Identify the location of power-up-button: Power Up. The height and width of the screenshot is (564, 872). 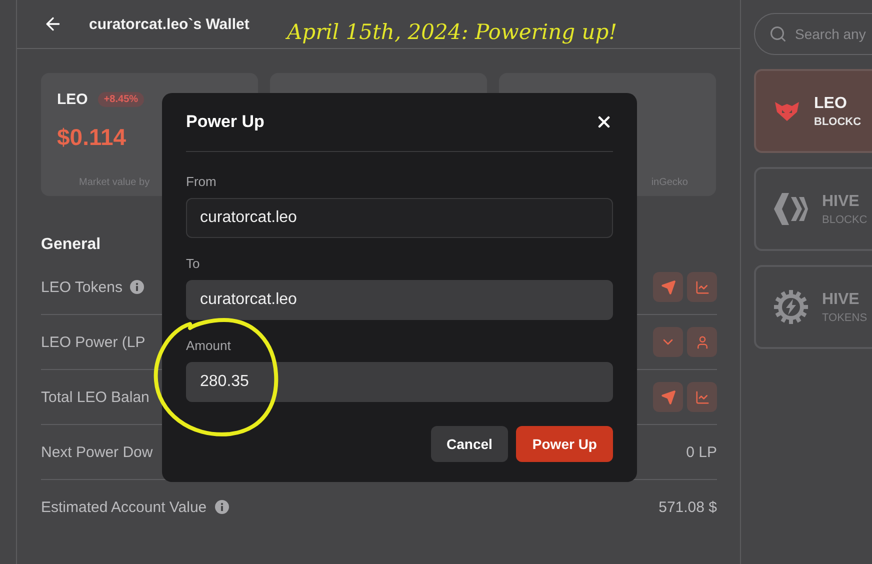
(564, 444).